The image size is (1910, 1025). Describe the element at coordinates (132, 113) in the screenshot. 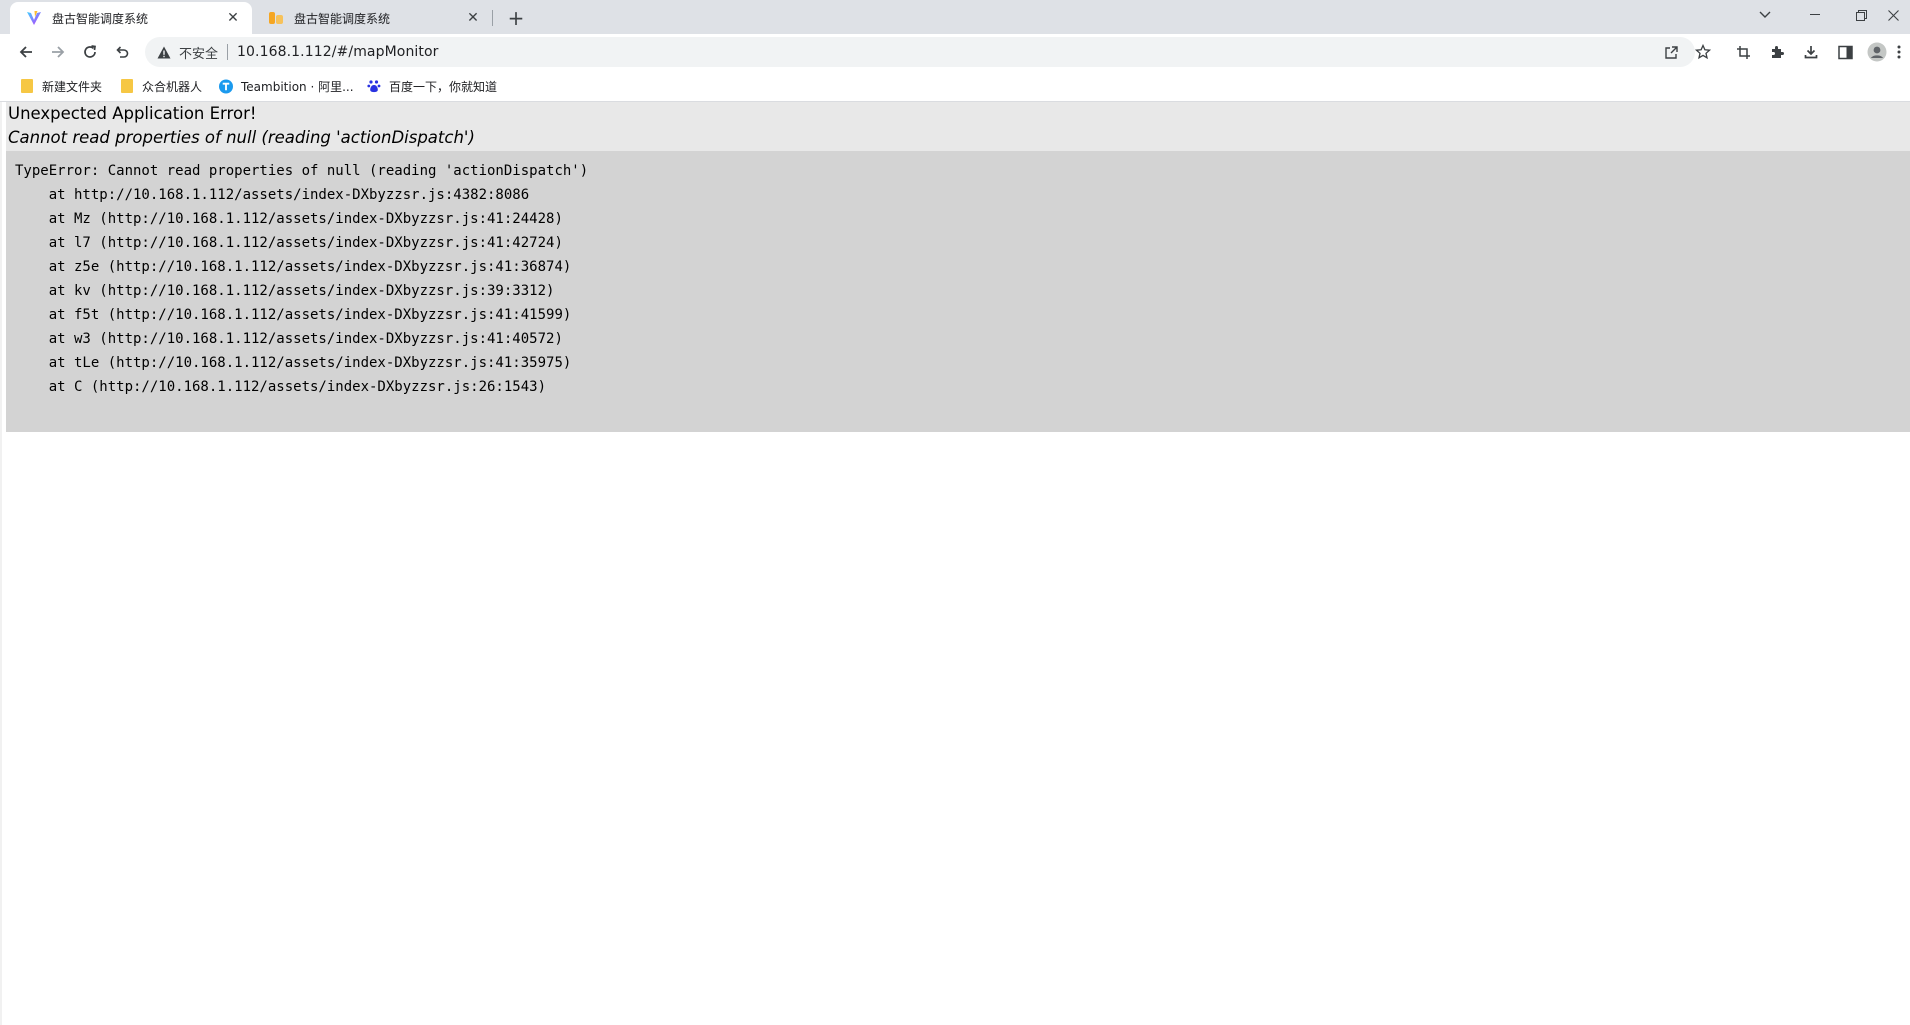

I see `error-title: Unexpected Application Error!` at that location.